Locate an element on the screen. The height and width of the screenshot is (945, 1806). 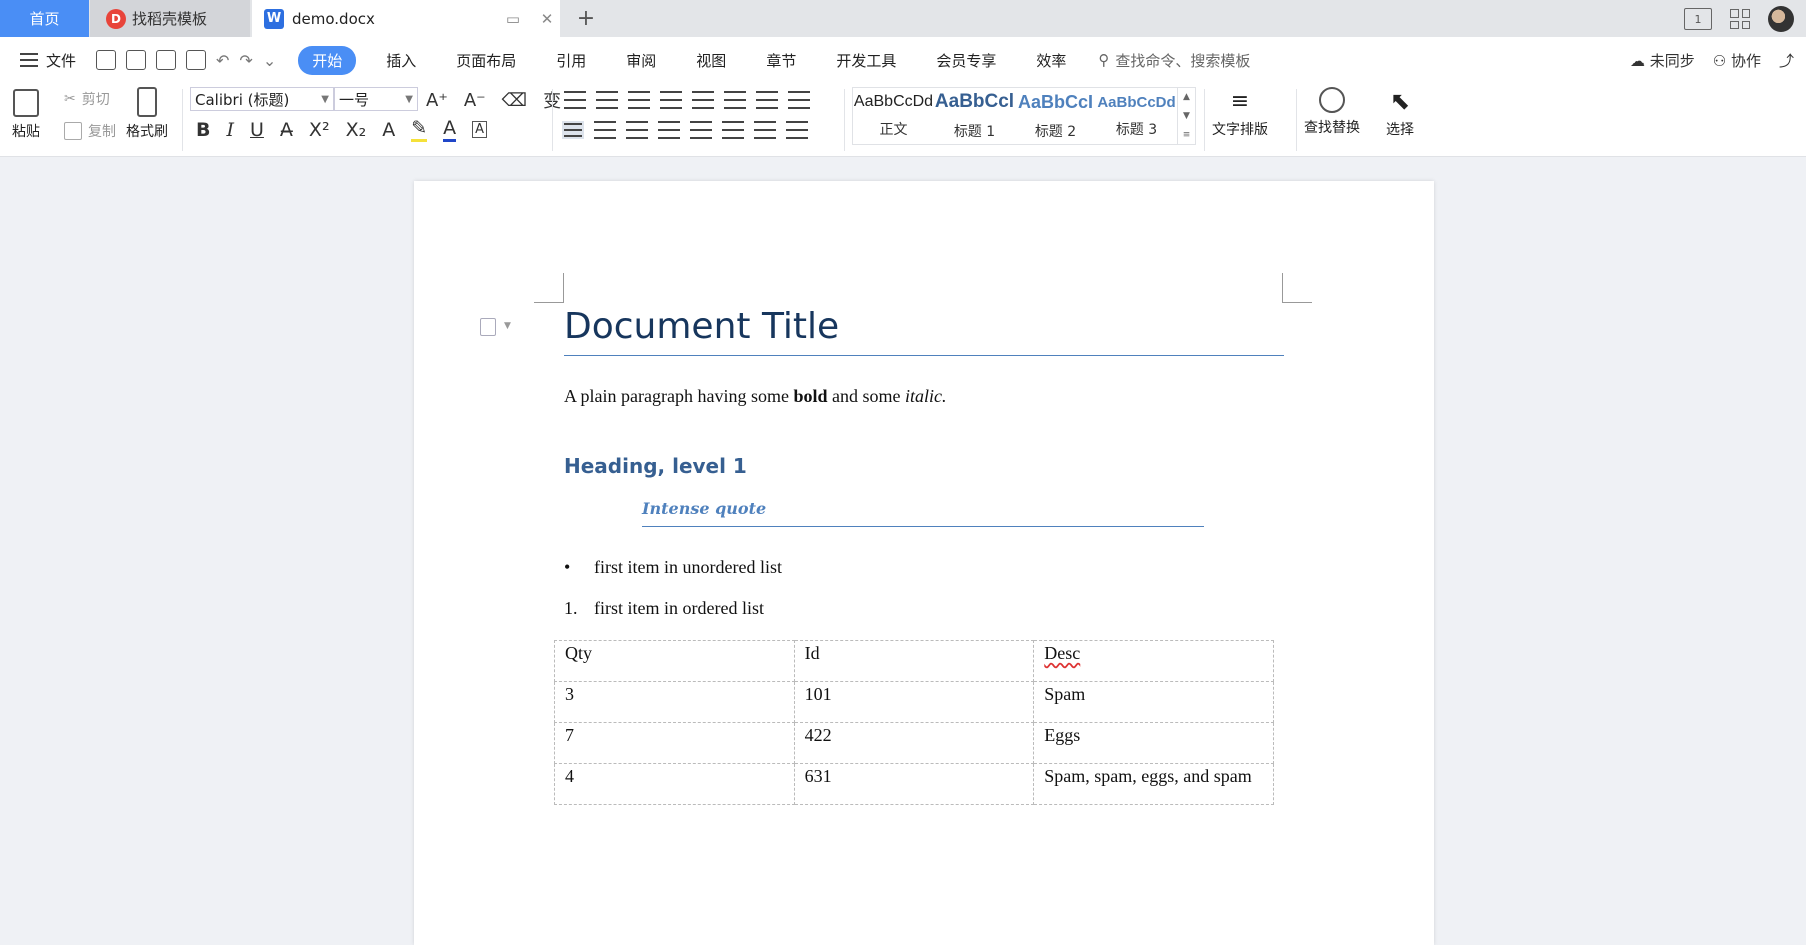
menu-tab-member: 会员专享 is located at coordinates (966, 60).